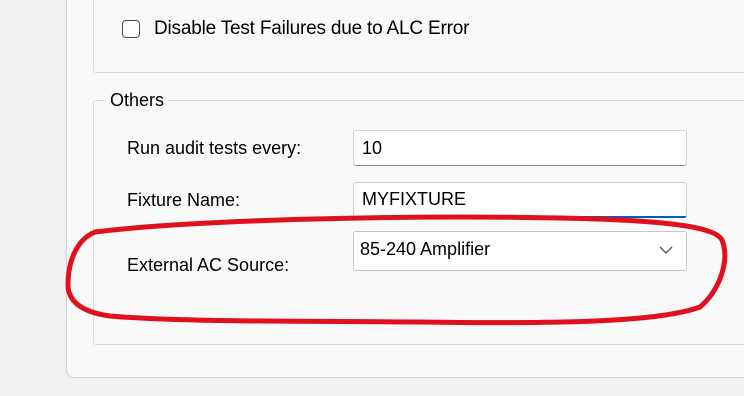  Describe the element at coordinates (131, 29) in the screenshot. I see `disable-alc-checkbox` at that location.